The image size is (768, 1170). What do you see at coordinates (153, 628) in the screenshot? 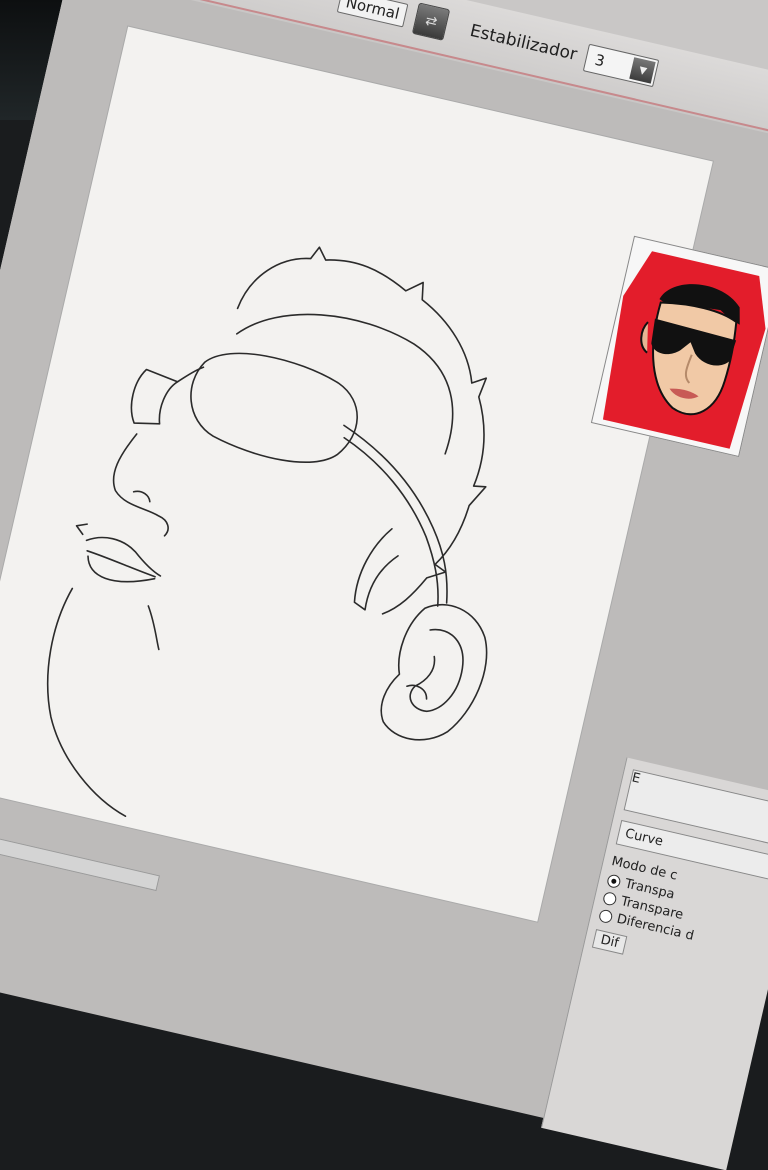
I see `cheek` at bounding box center [153, 628].